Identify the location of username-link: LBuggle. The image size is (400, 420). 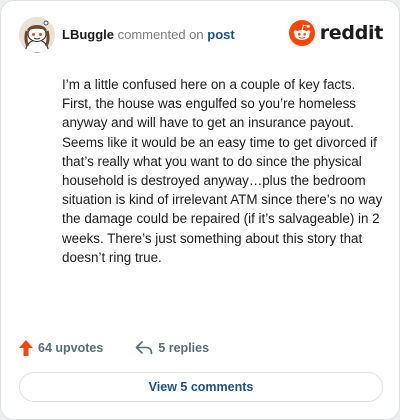
(88, 34).